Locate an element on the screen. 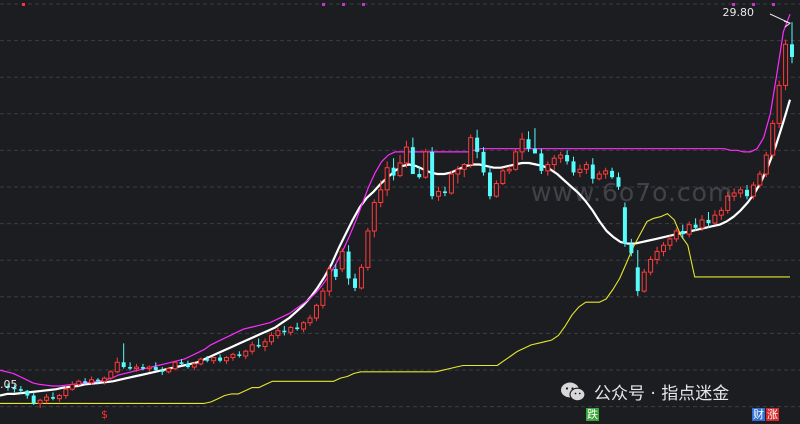 Image resolution: width=800 pixels, height=424 pixels. signal-up: 涨 is located at coordinates (772, 414).